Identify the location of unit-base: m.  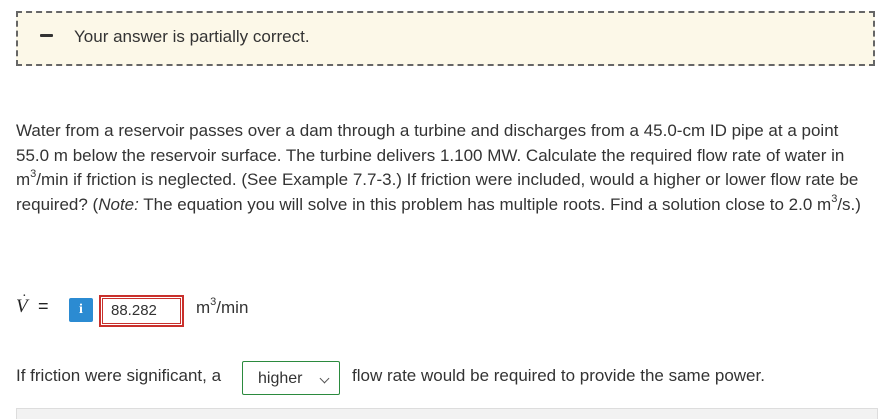
(203, 307).